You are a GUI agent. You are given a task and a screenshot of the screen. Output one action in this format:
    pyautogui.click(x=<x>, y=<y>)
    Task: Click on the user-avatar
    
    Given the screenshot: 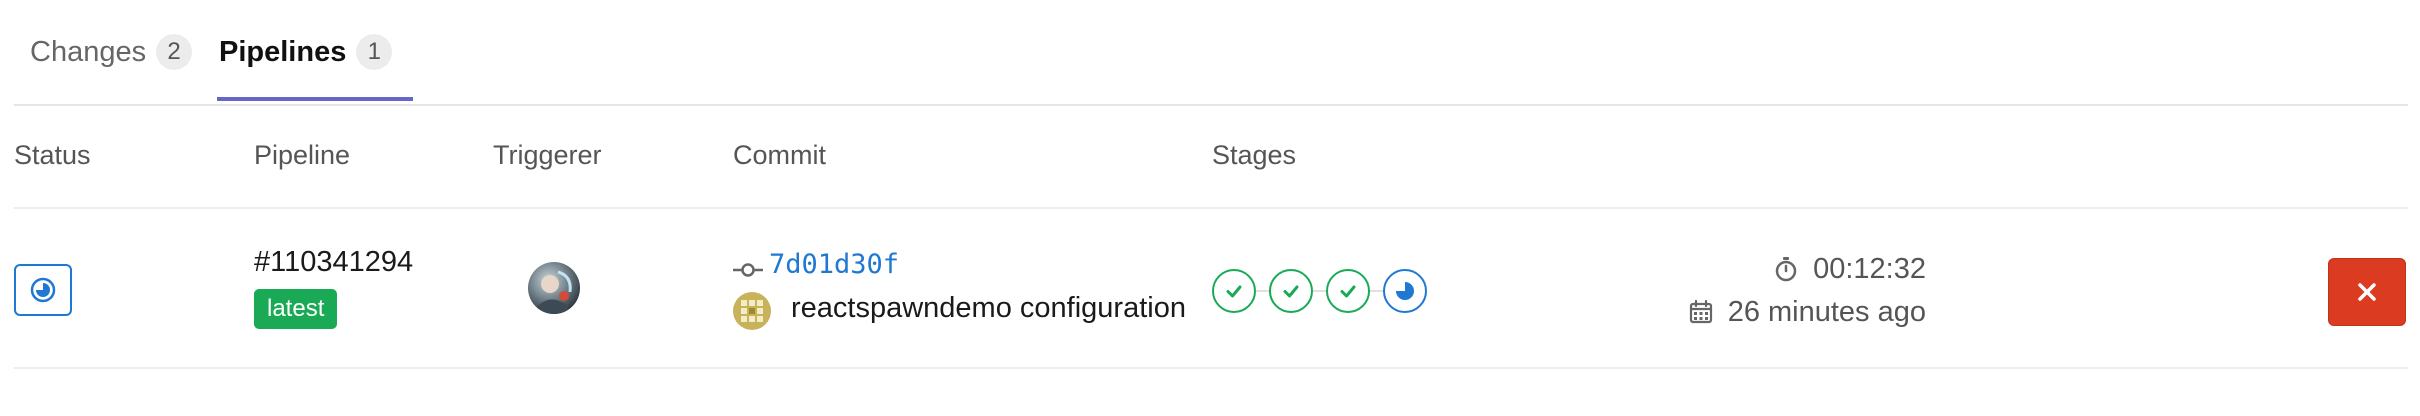 What is the action you would take?
    pyautogui.click(x=554, y=288)
    